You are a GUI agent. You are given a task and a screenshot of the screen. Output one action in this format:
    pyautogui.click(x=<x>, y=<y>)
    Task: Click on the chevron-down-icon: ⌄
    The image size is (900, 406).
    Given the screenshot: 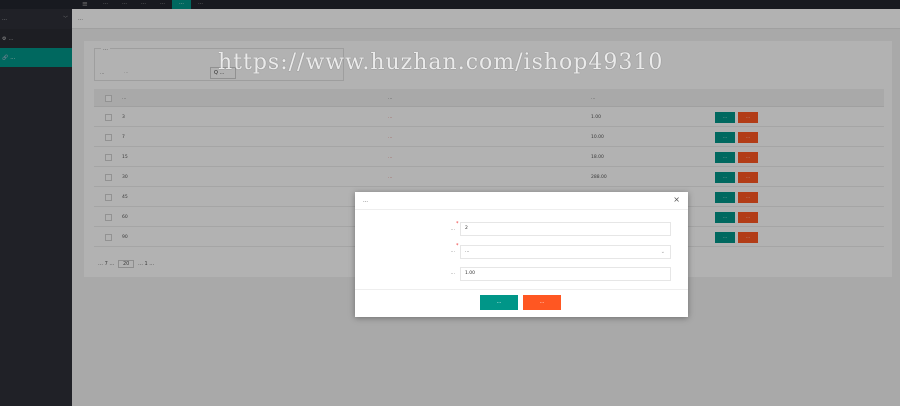 What is the action you would take?
    pyautogui.click(x=662, y=252)
    